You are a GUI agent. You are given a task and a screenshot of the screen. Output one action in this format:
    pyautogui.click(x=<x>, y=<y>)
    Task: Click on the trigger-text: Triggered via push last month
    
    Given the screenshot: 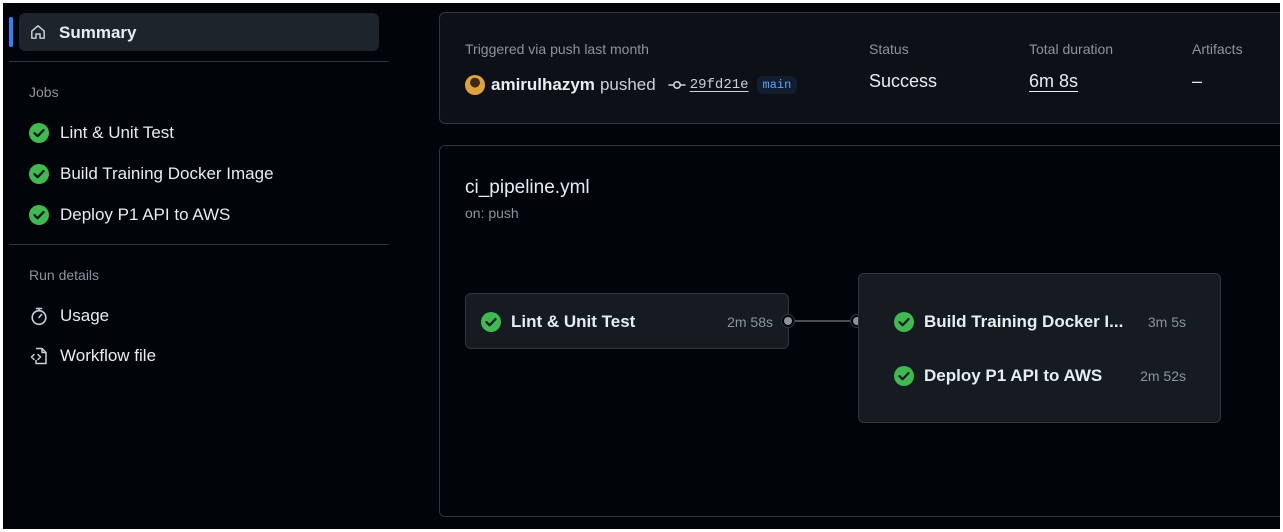 What is the action you would take?
    pyautogui.click(x=557, y=49)
    